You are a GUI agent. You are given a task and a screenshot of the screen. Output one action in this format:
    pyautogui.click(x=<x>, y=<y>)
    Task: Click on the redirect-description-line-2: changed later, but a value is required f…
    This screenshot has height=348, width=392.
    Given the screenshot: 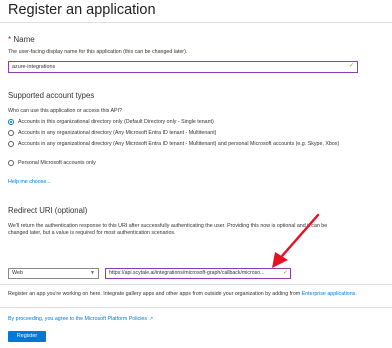 What is the action you would take?
    pyautogui.click(x=92, y=233)
    